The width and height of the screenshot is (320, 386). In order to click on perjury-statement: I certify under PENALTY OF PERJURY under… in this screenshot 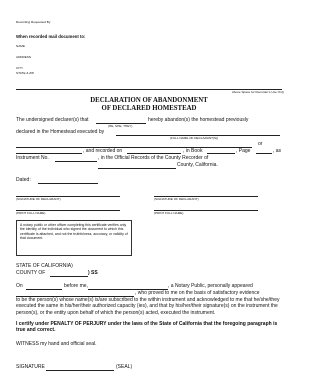, I will do `click(147, 327)`.